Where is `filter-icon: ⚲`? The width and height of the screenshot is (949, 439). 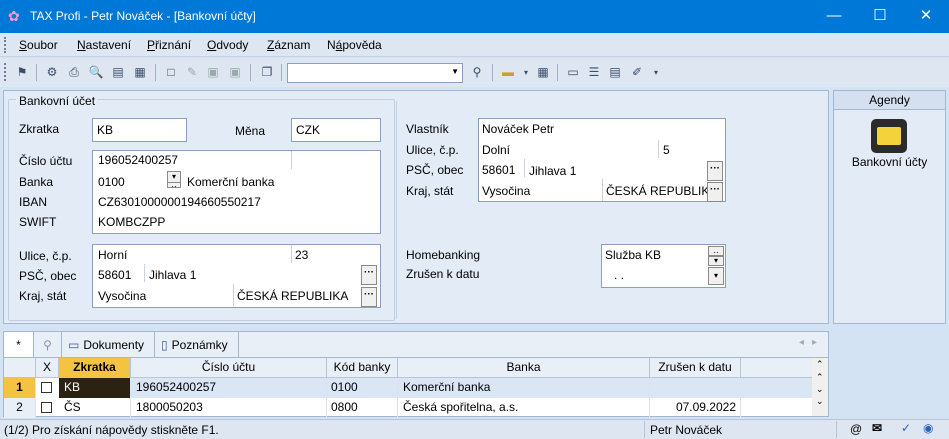
filter-icon: ⚲ is located at coordinates (477, 72).